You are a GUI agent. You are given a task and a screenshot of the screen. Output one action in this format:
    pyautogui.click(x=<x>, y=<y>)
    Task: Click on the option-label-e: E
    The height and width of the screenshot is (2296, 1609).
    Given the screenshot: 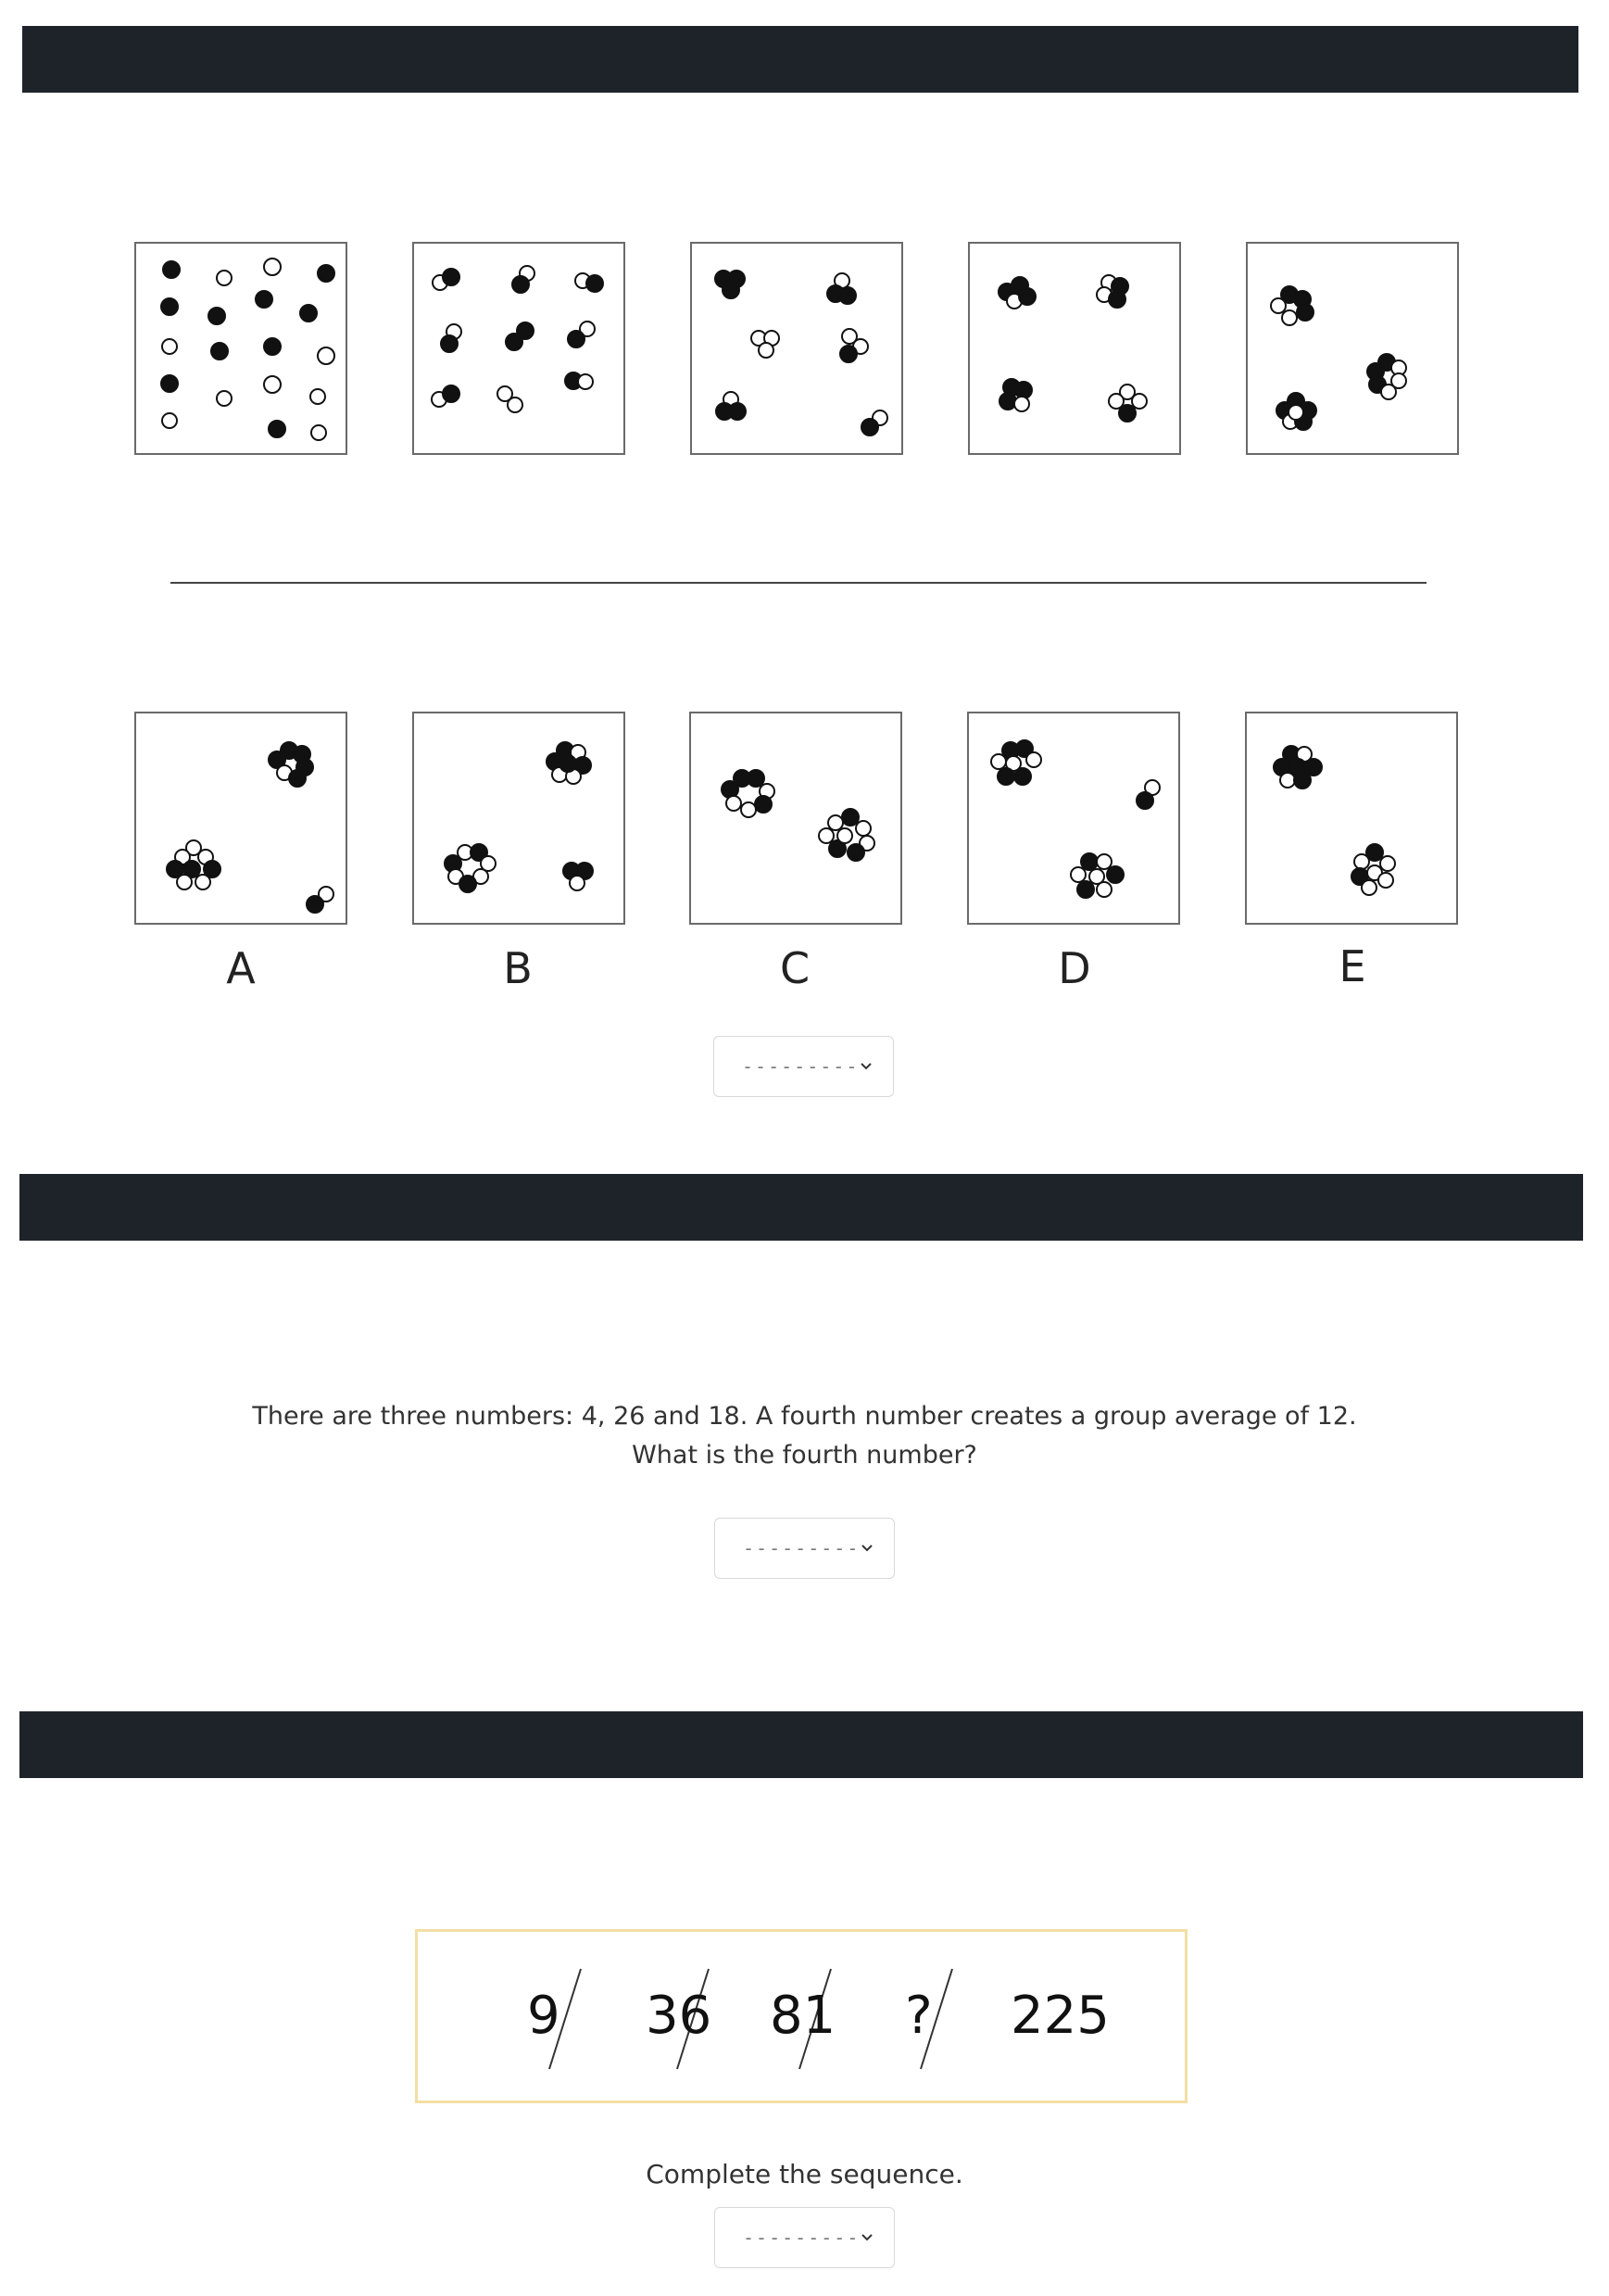 What is the action you would take?
    pyautogui.click(x=1352, y=966)
    